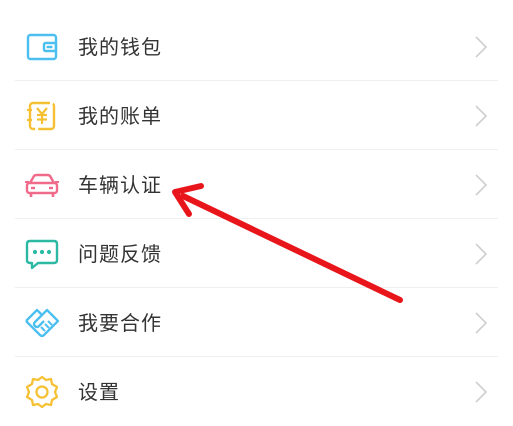  I want to click on menu-item-label: 问题反馈, so click(120, 254).